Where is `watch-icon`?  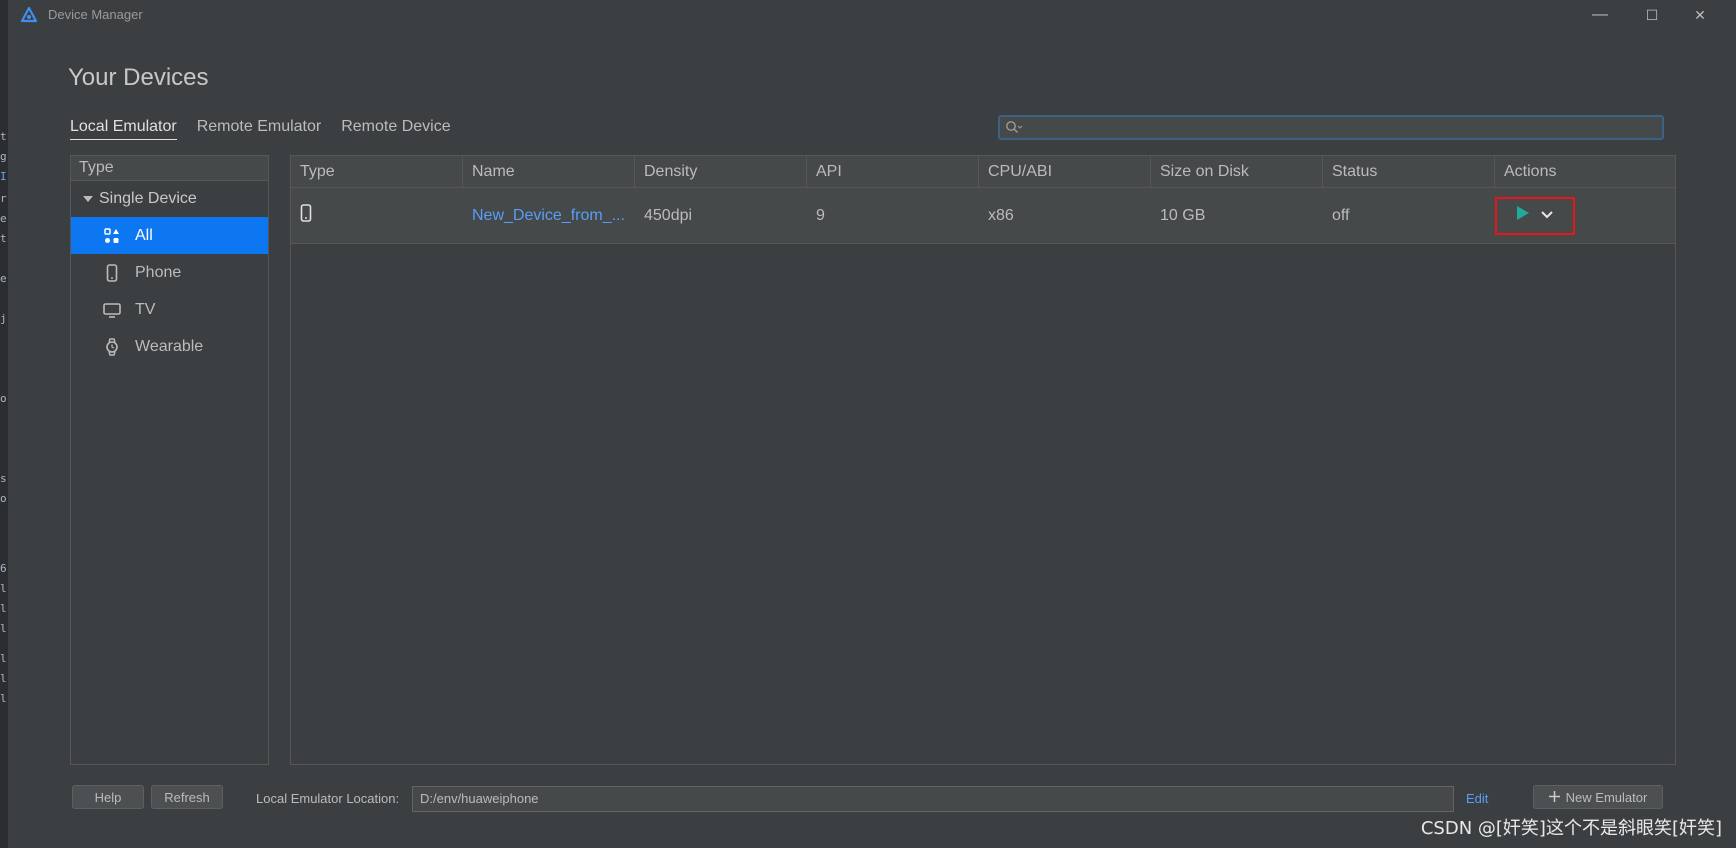 watch-icon is located at coordinates (112, 346).